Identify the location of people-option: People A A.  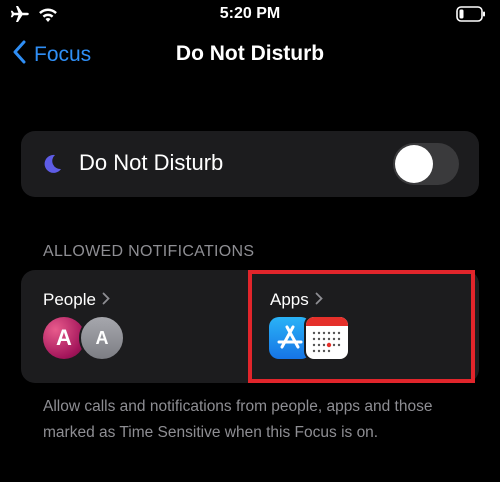
(135, 326).